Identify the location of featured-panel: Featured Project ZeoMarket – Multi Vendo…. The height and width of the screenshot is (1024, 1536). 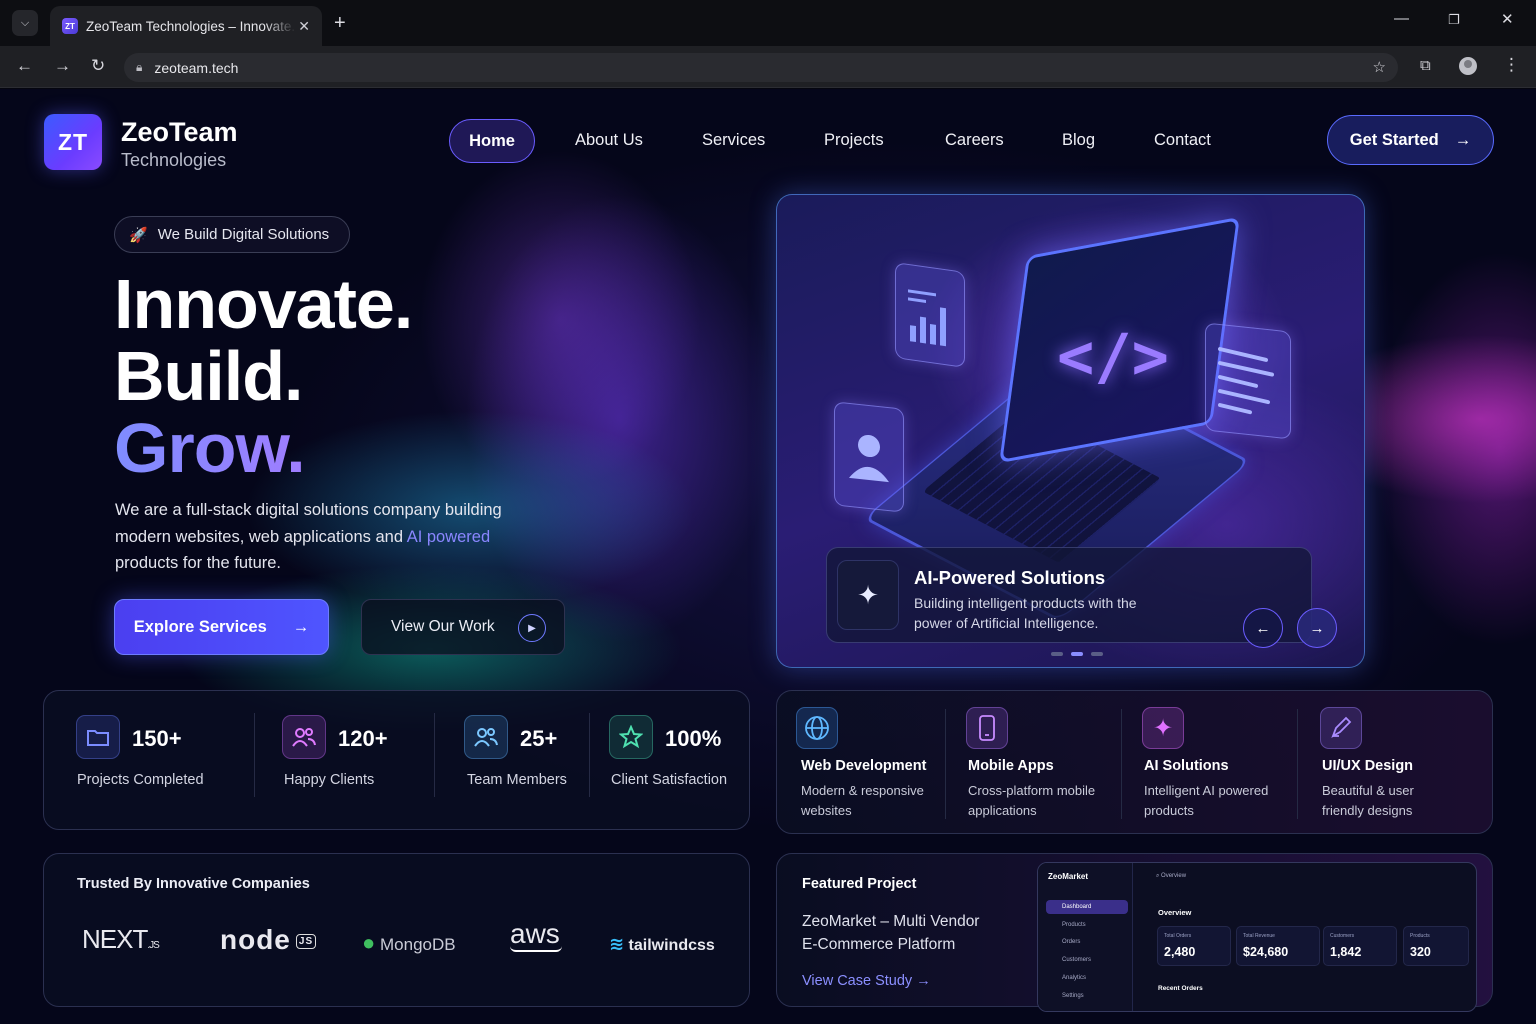
(1134, 932).